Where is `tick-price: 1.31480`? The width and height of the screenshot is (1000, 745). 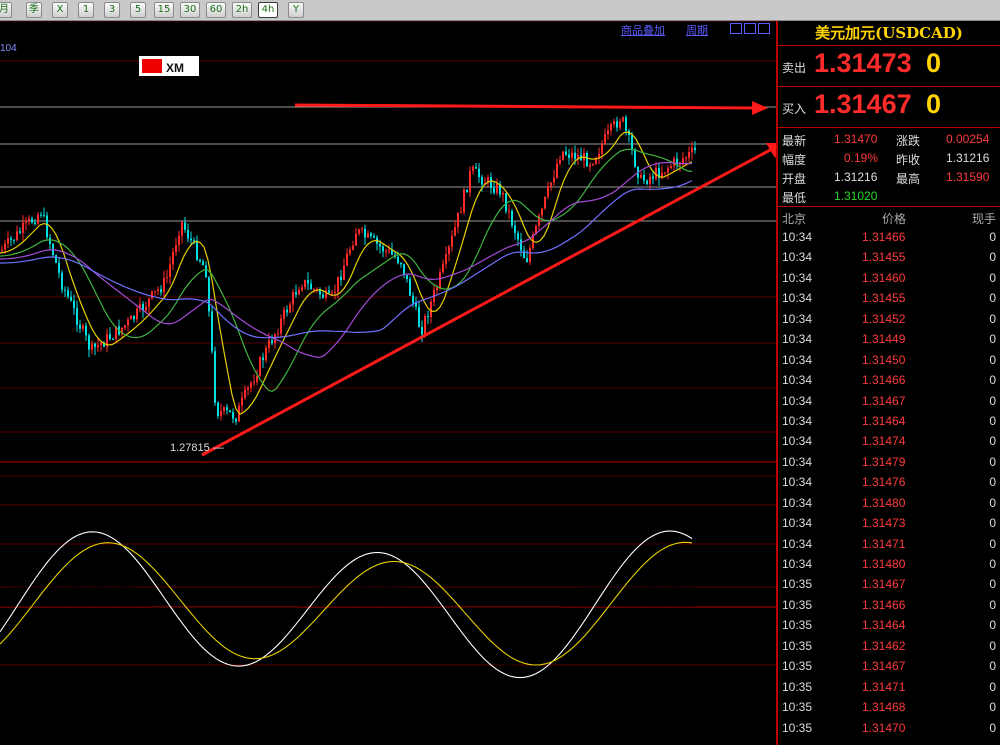 tick-price: 1.31480 is located at coordinates (884, 502).